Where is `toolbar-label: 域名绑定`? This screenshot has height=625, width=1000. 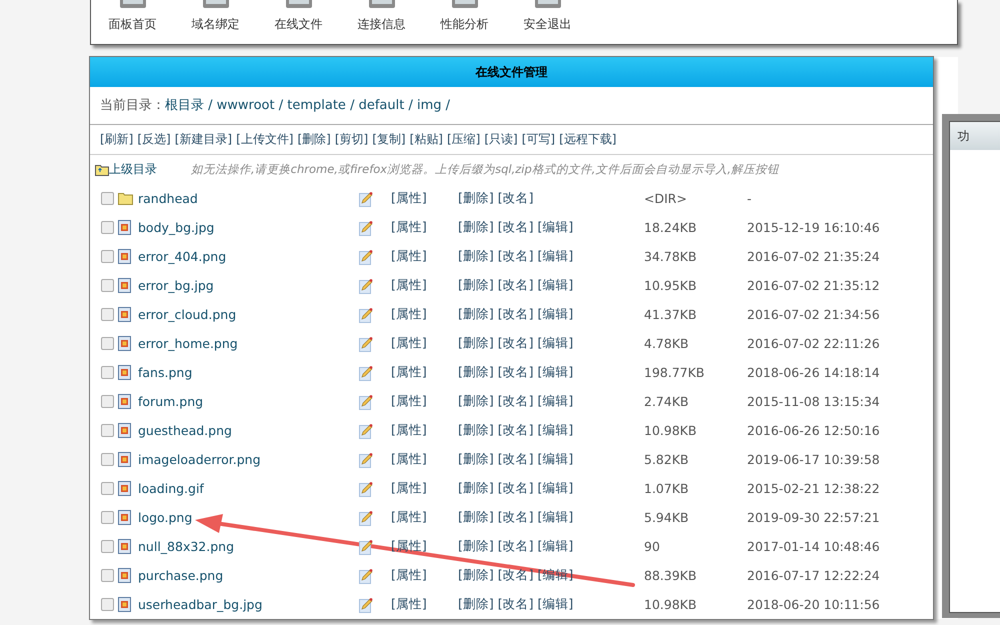
toolbar-label: 域名绑定 is located at coordinates (216, 24).